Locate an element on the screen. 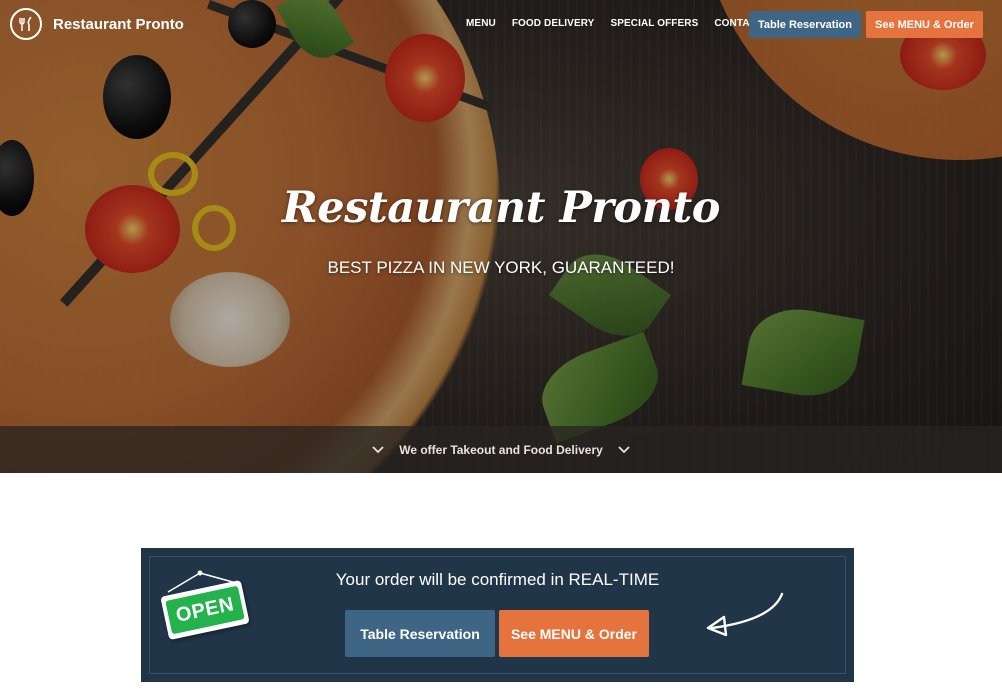 Image resolution: width=1002 pixels, height=693 pixels. brand-link: Restaurant Pronto is located at coordinates (97, 24).